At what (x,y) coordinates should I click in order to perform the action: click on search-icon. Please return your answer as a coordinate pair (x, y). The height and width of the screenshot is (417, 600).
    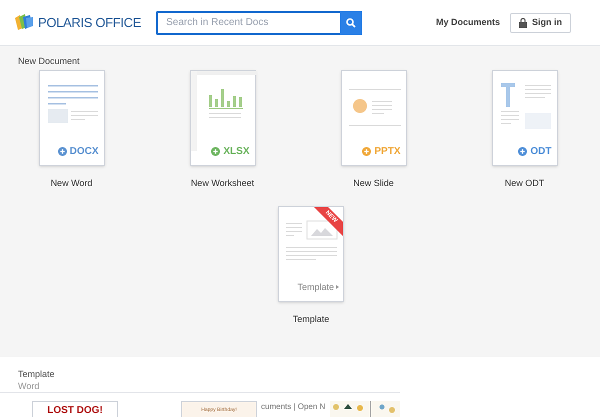
    Looking at the image, I should click on (351, 23).